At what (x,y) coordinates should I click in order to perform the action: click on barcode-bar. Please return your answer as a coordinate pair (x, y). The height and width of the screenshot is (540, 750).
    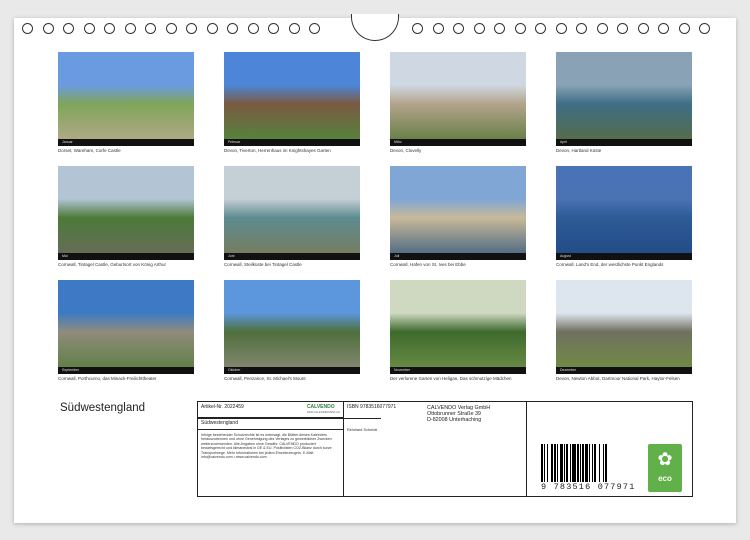
    Looking at the image, I should click on (607, 463).